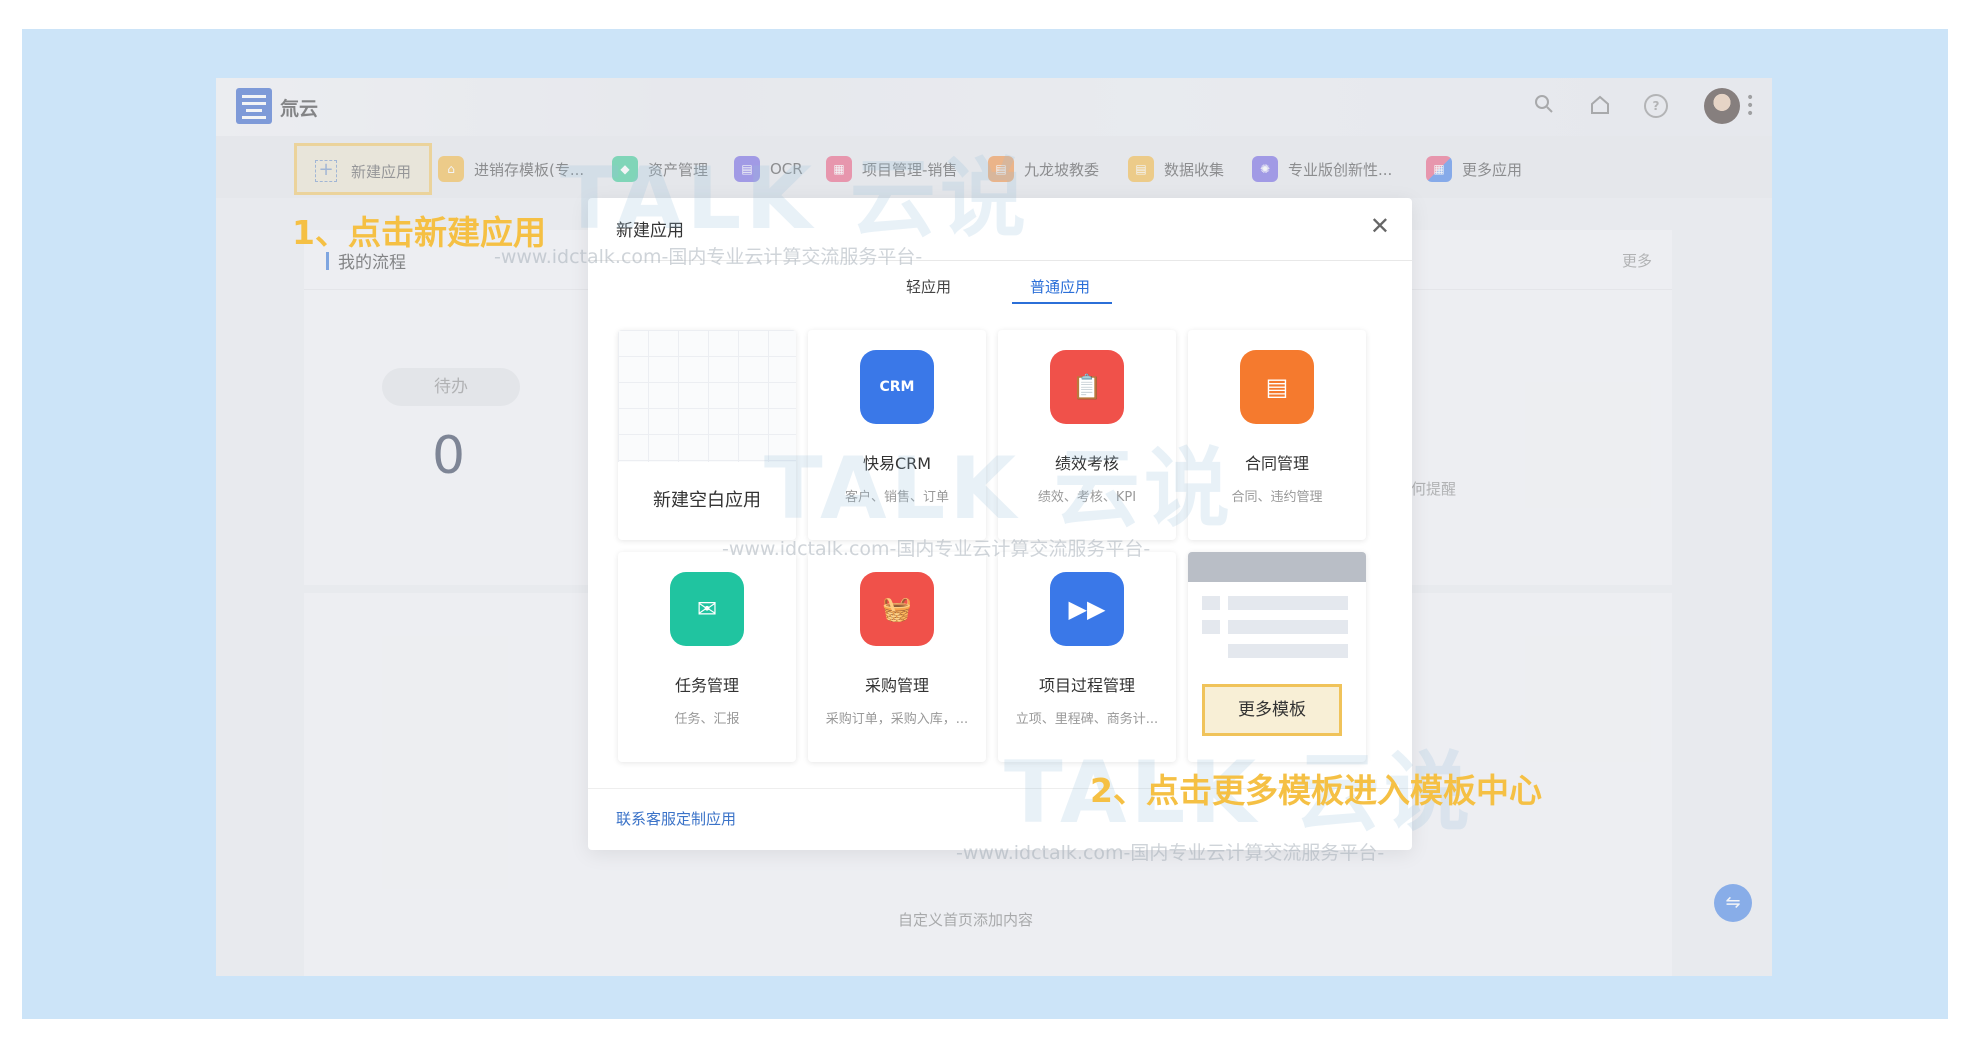 The image size is (1971, 1045). What do you see at coordinates (928, 286) in the screenshot?
I see `tab-light-app: 轻应用` at bounding box center [928, 286].